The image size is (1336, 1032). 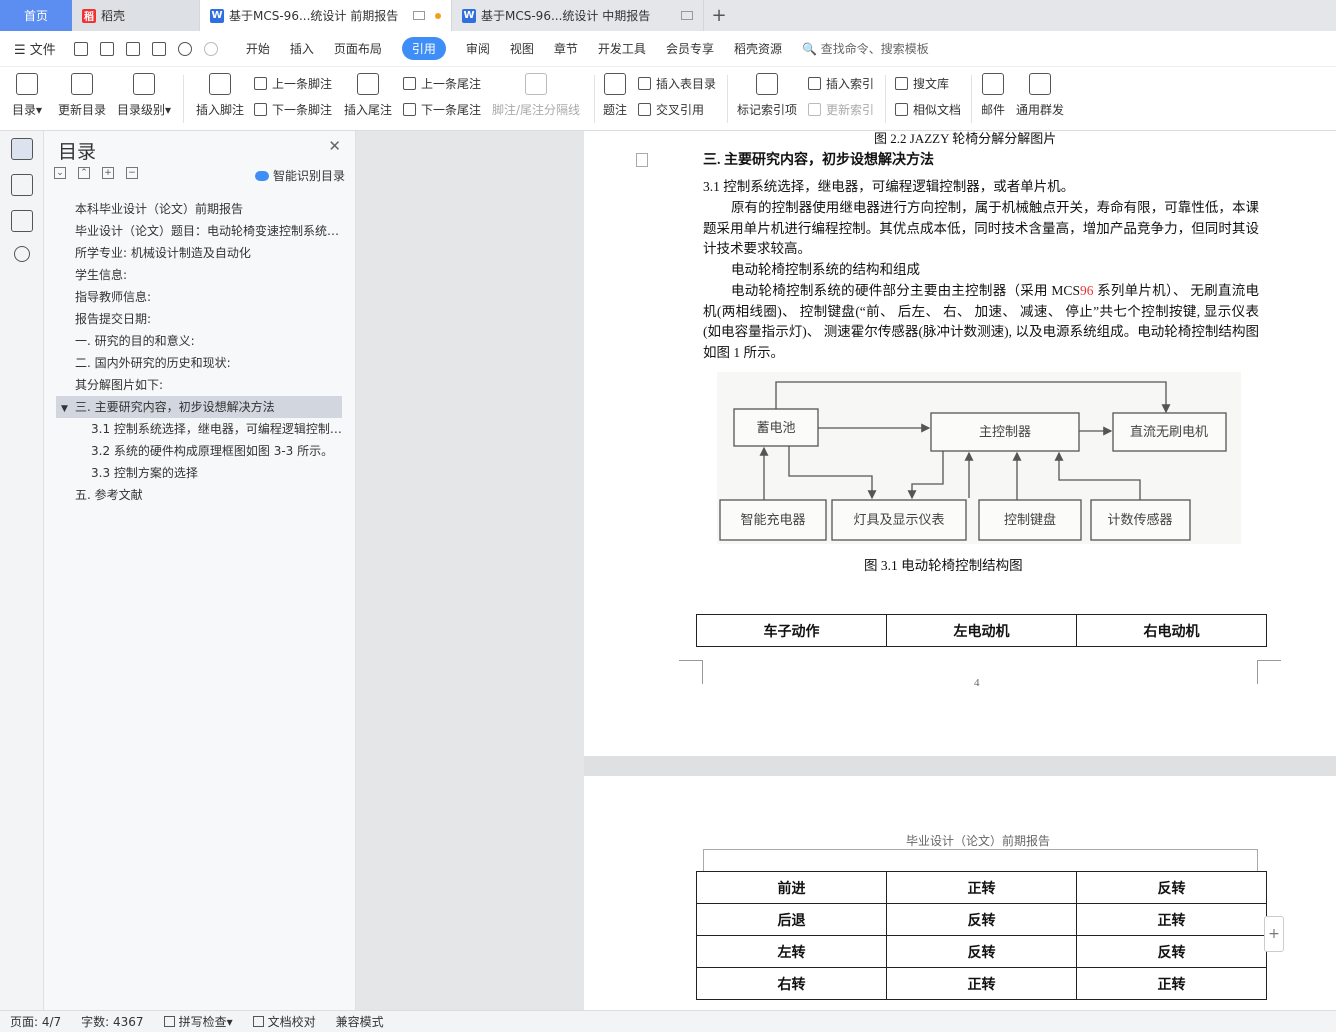 I want to click on mark-index-button: 标记索引项, so click(x=767, y=95).